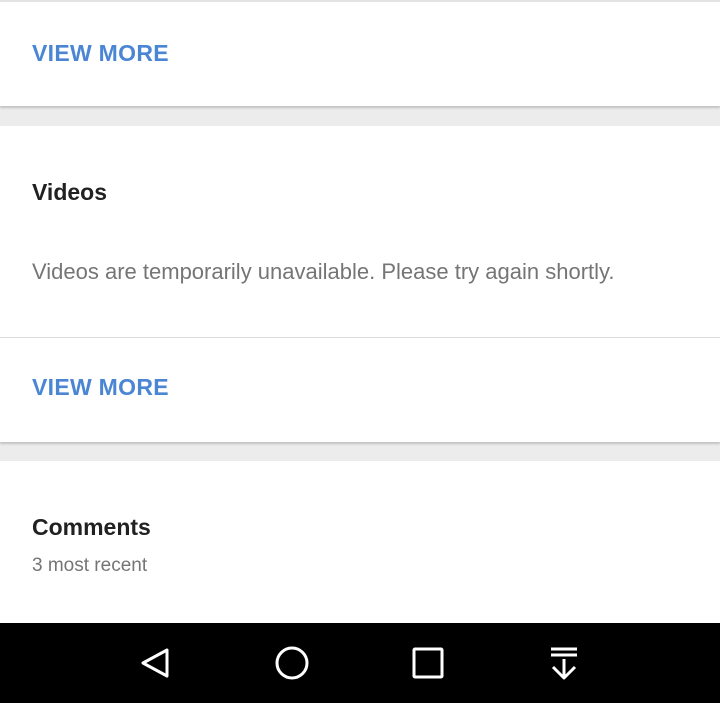 This screenshot has height=703, width=720. I want to click on comments-section-title: Comments, so click(91, 527).